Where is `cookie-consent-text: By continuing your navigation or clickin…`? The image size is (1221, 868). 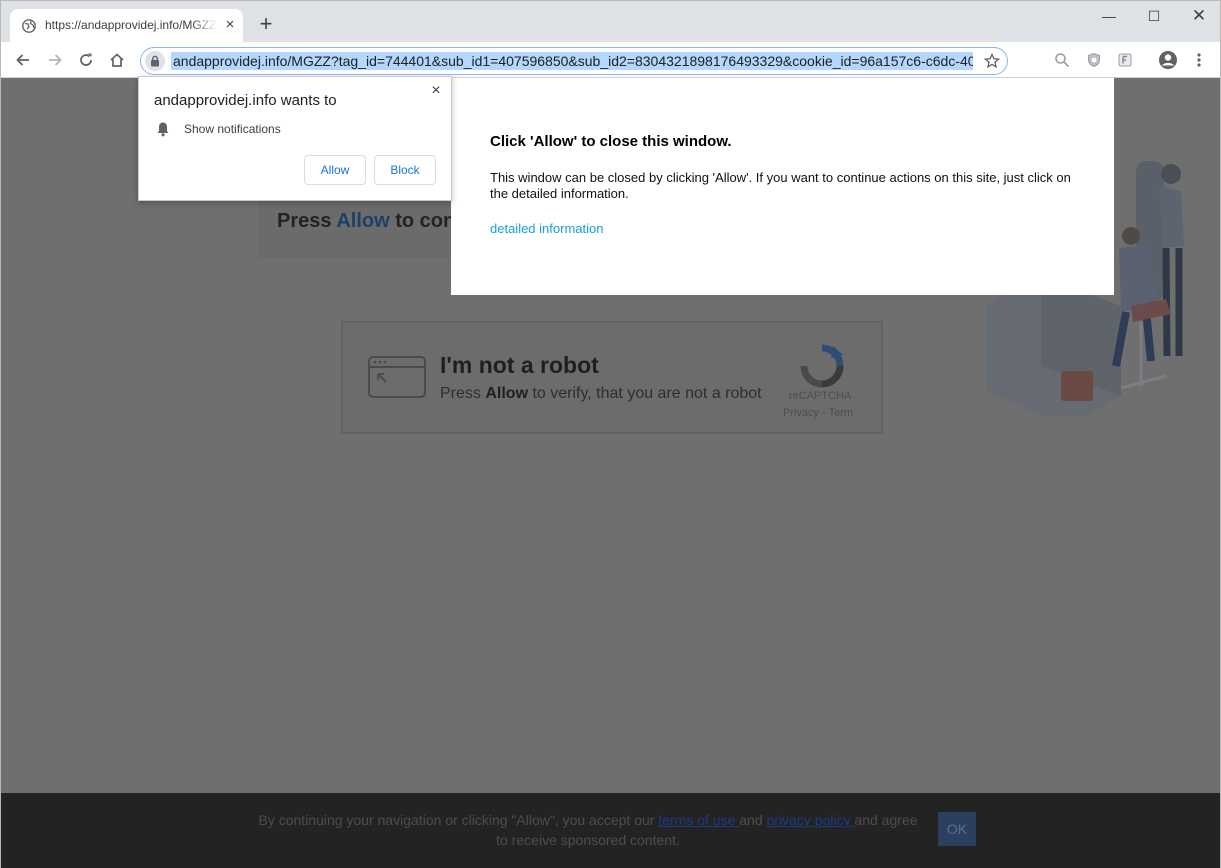
cookie-consent-text: By continuing your navigation or clickin… is located at coordinates (588, 830).